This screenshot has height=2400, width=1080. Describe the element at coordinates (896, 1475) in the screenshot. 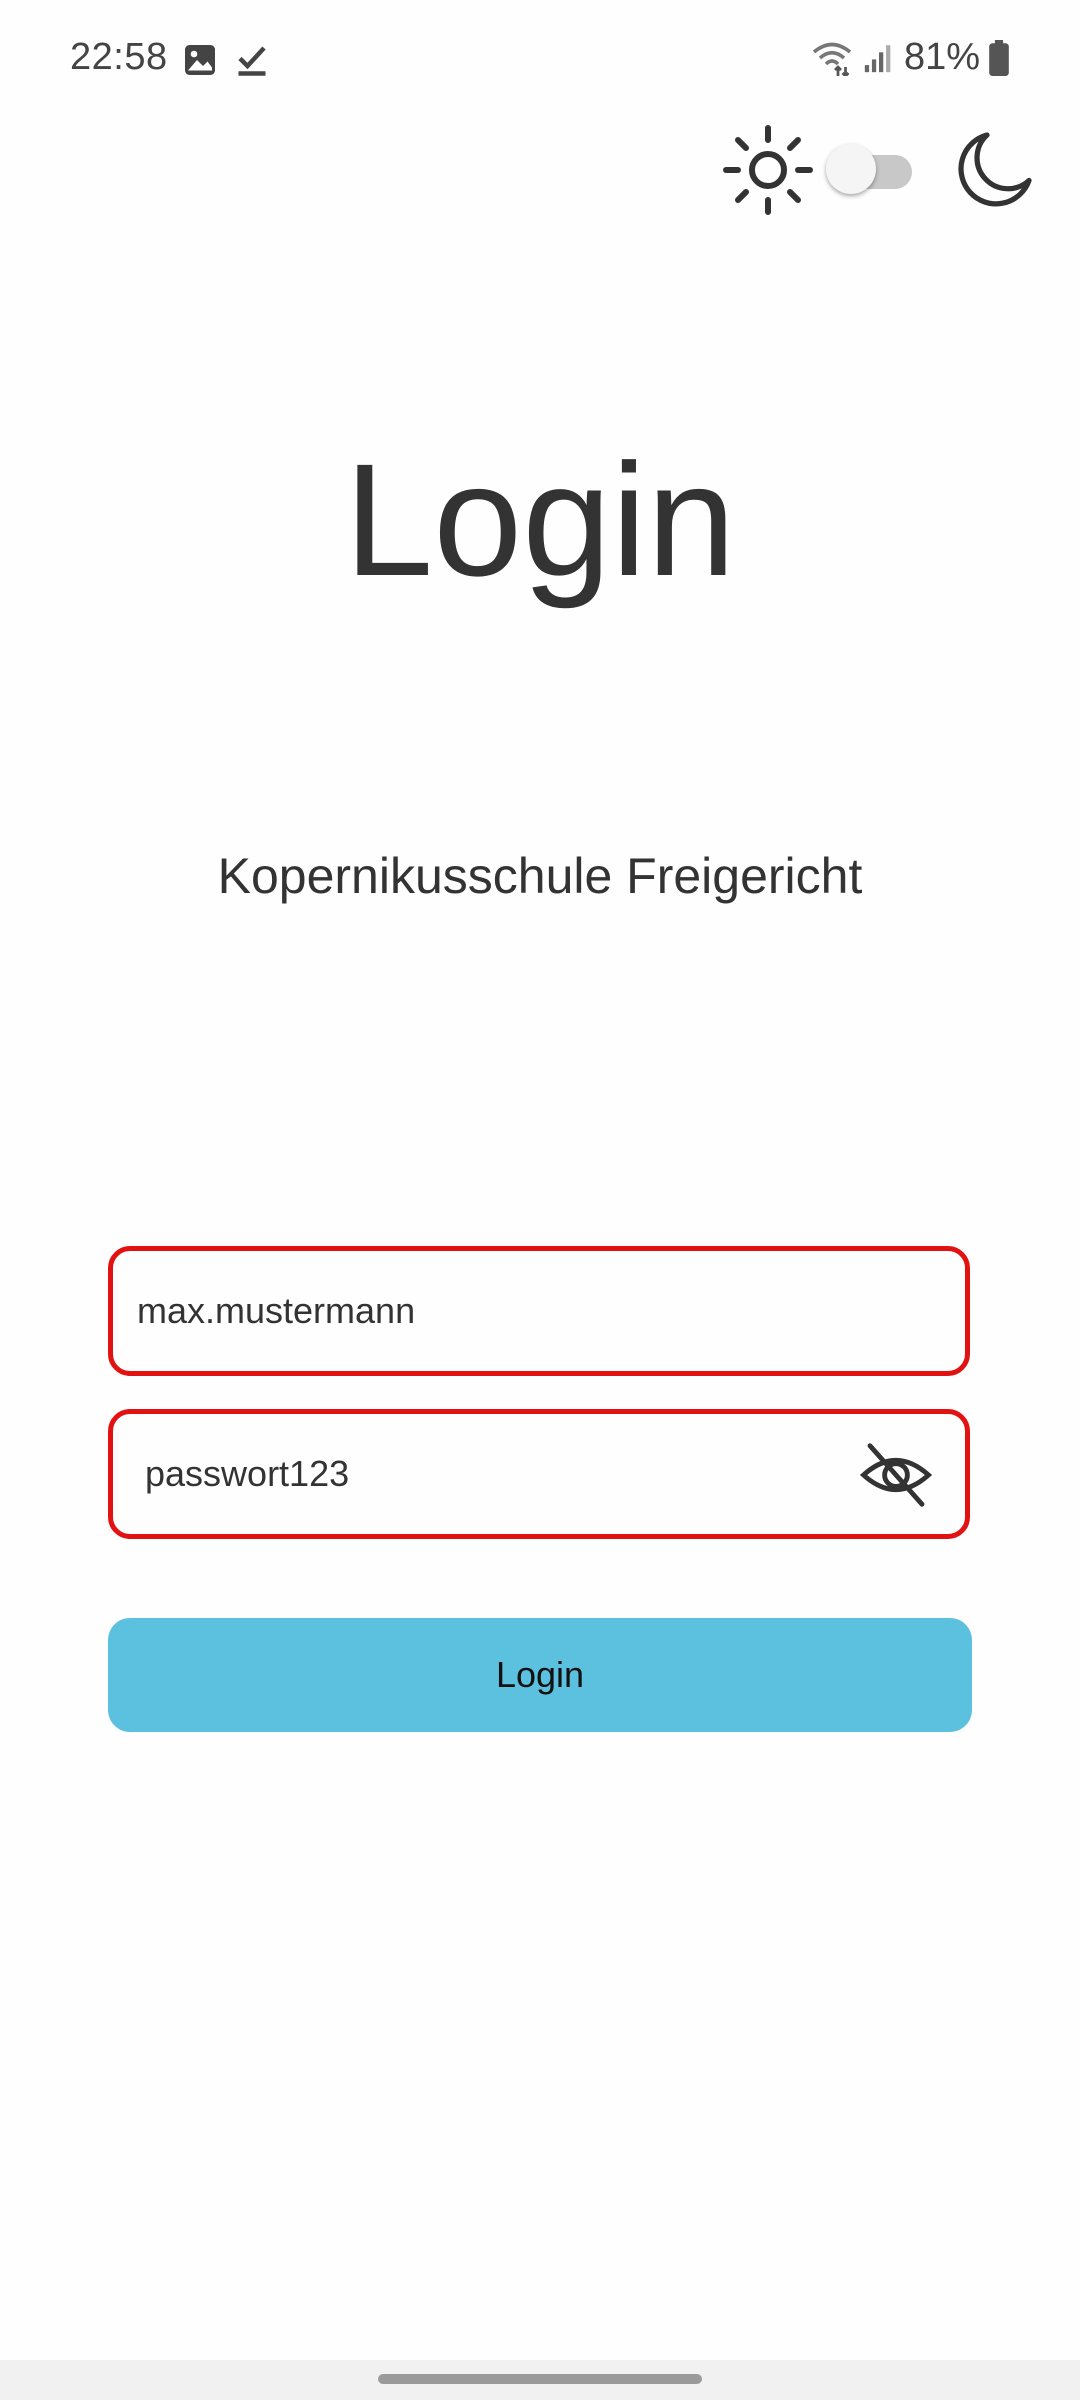

I see `eye-off-icon` at that location.